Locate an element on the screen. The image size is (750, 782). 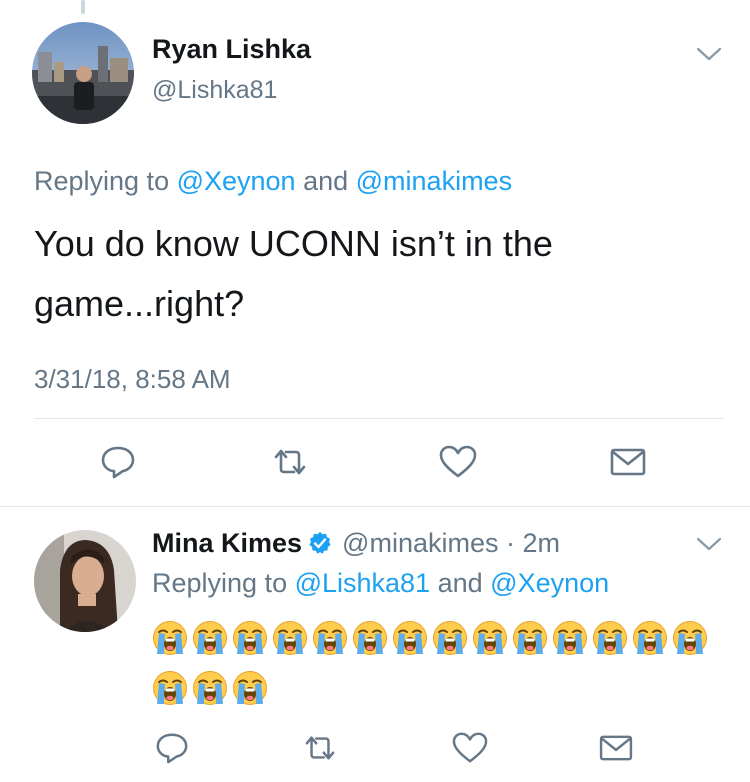
replying-to-line: Replying to @Xeynon and @minakimes is located at coordinates (273, 181).